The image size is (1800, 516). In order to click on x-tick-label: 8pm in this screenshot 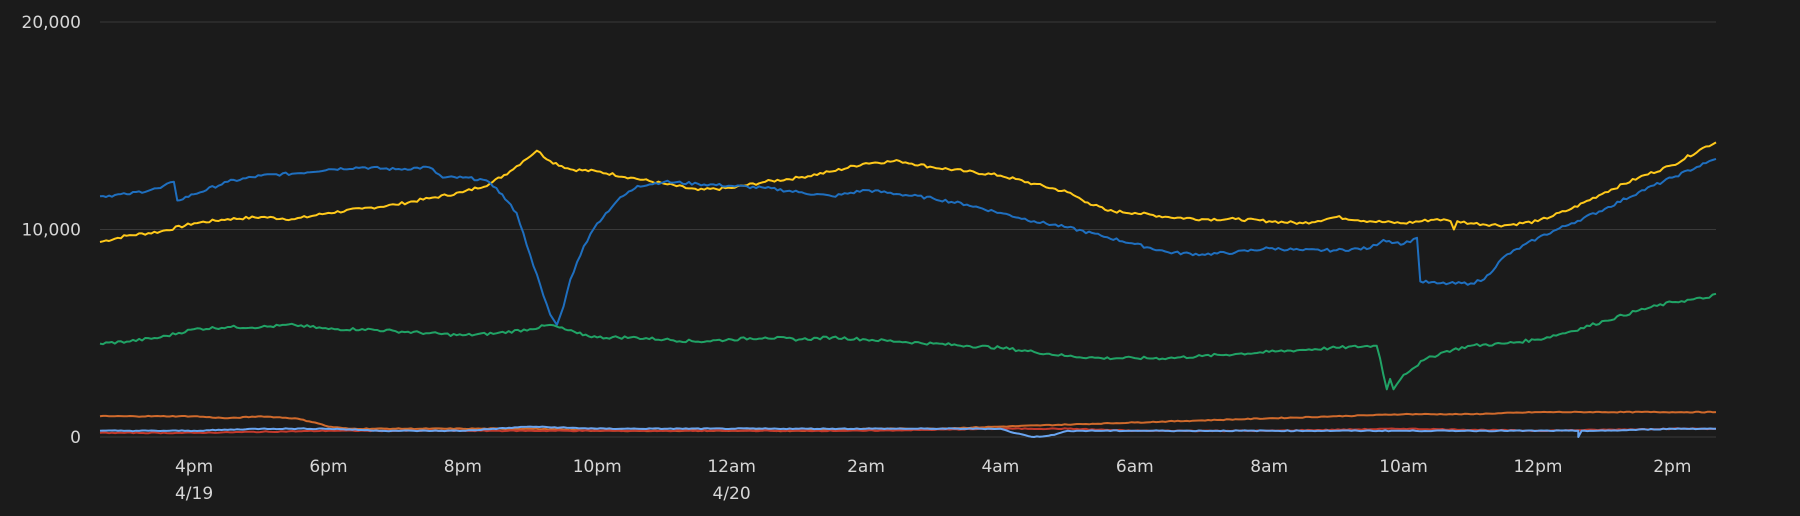, I will do `click(463, 467)`.